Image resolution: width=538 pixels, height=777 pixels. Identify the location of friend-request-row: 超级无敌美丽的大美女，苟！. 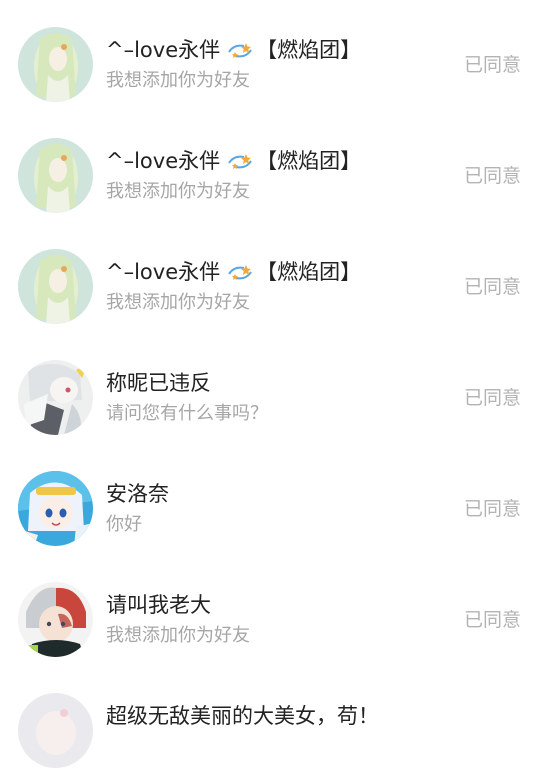
(269, 721).